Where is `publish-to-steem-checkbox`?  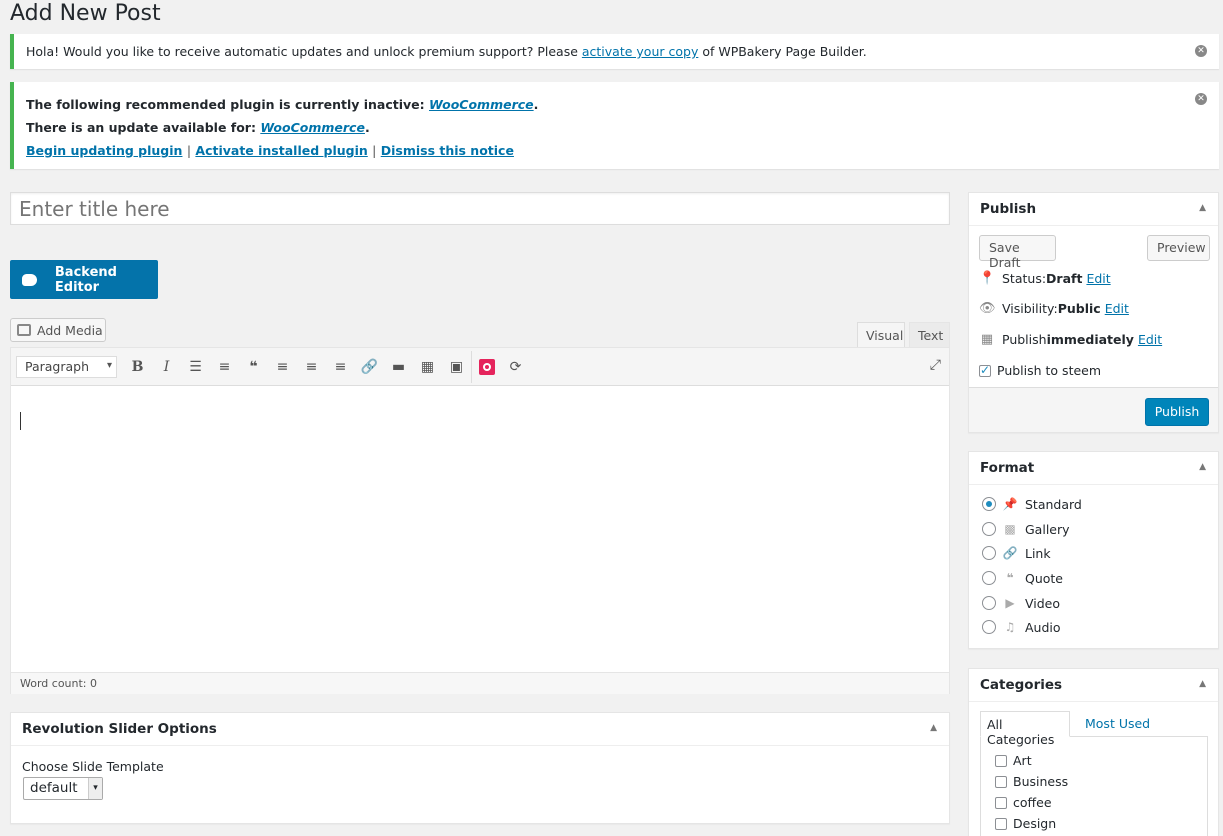 publish-to-steem-checkbox is located at coordinates (985, 370).